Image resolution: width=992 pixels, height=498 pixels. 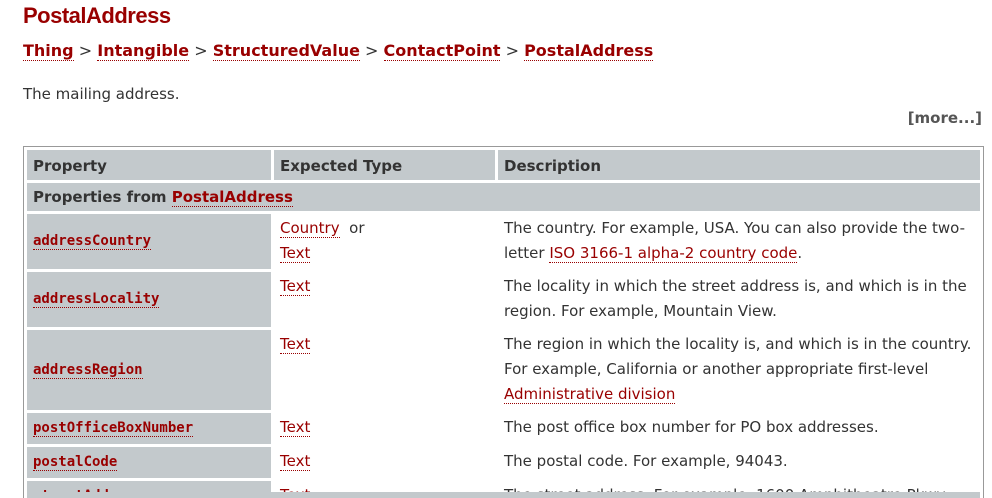 What do you see at coordinates (143, 51) in the screenshot?
I see `breadcrumb-intangible-link: Intangible` at bounding box center [143, 51].